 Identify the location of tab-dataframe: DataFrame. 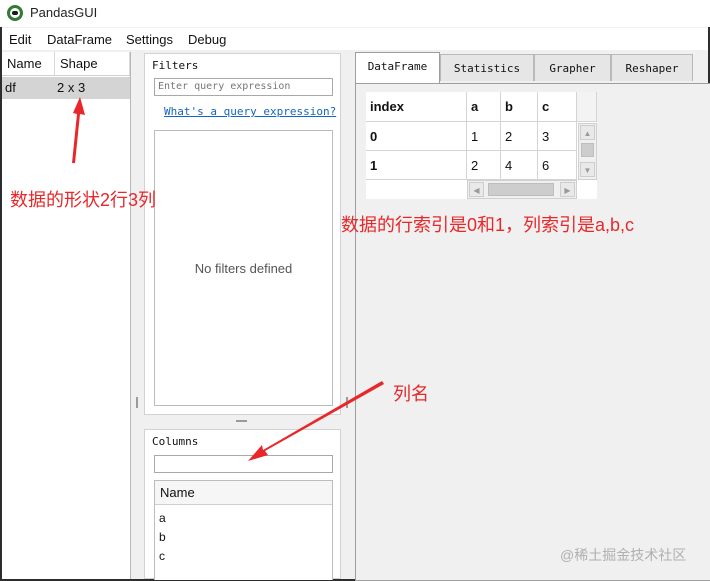
(397, 67).